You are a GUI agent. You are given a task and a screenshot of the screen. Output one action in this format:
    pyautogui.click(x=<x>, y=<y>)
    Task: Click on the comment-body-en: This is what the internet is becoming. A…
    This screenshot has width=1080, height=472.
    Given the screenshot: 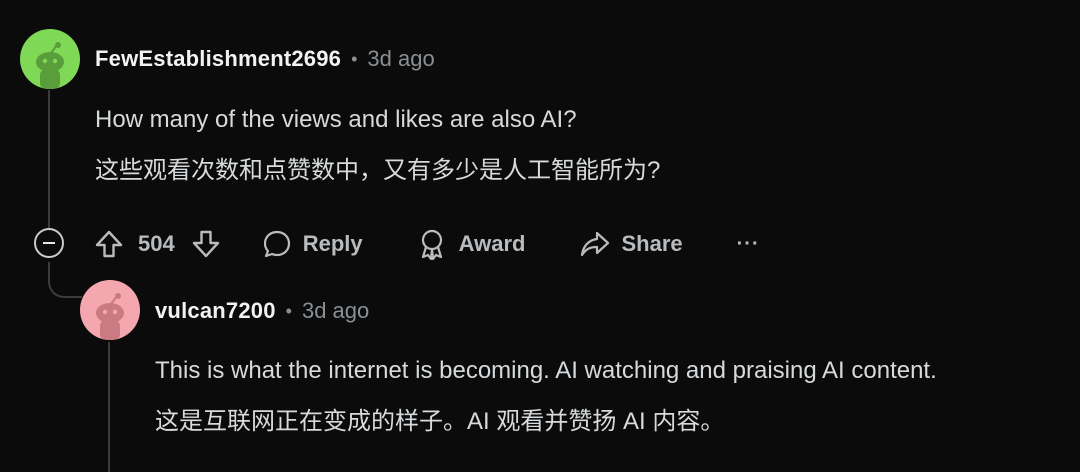 What is the action you would take?
    pyautogui.click(x=546, y=370)
    